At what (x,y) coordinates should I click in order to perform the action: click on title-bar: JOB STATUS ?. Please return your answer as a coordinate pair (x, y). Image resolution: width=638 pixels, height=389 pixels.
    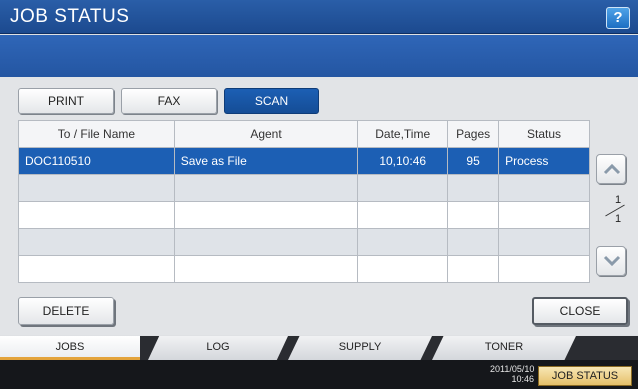
    Looking at the image, I should click on (319, 17).